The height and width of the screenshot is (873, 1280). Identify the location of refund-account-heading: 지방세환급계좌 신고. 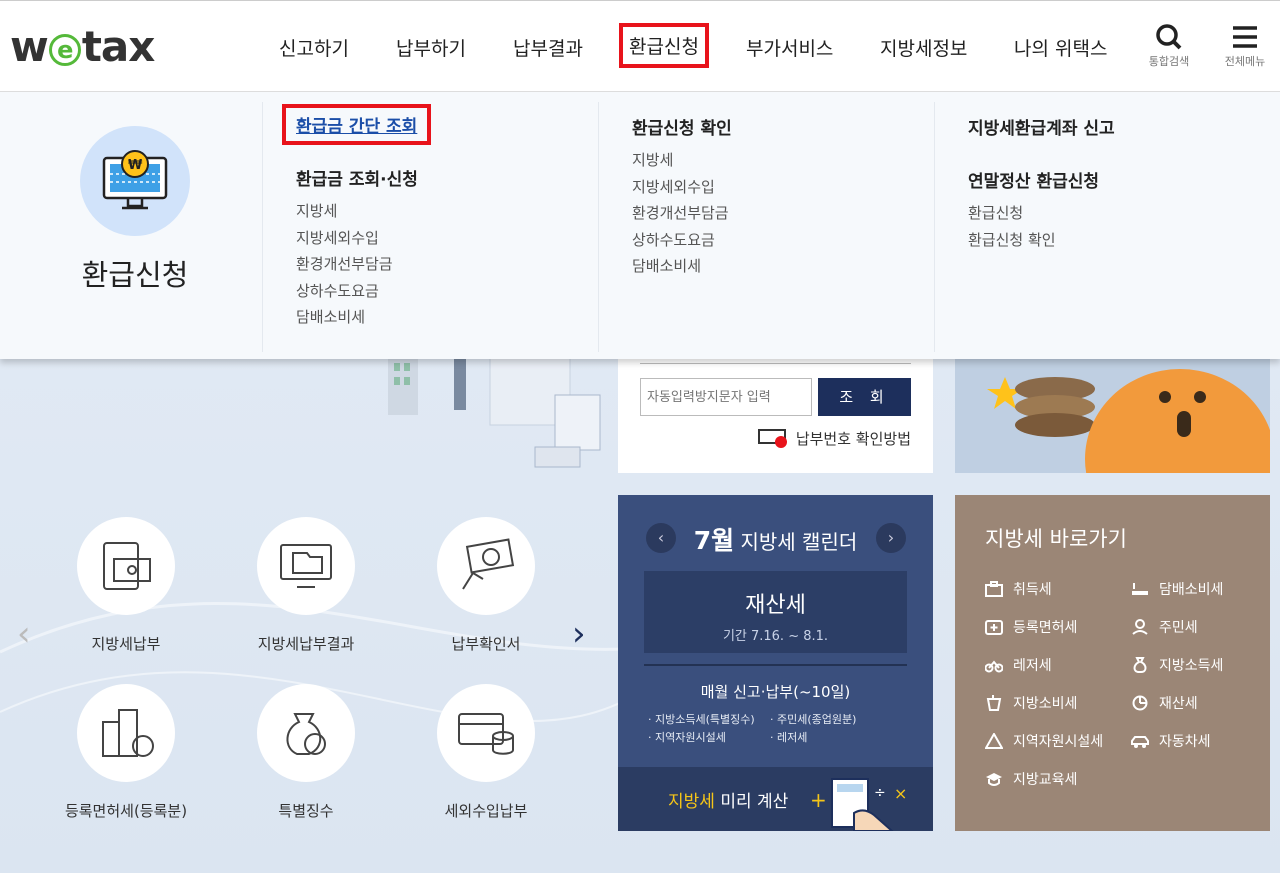
(1124, 126).